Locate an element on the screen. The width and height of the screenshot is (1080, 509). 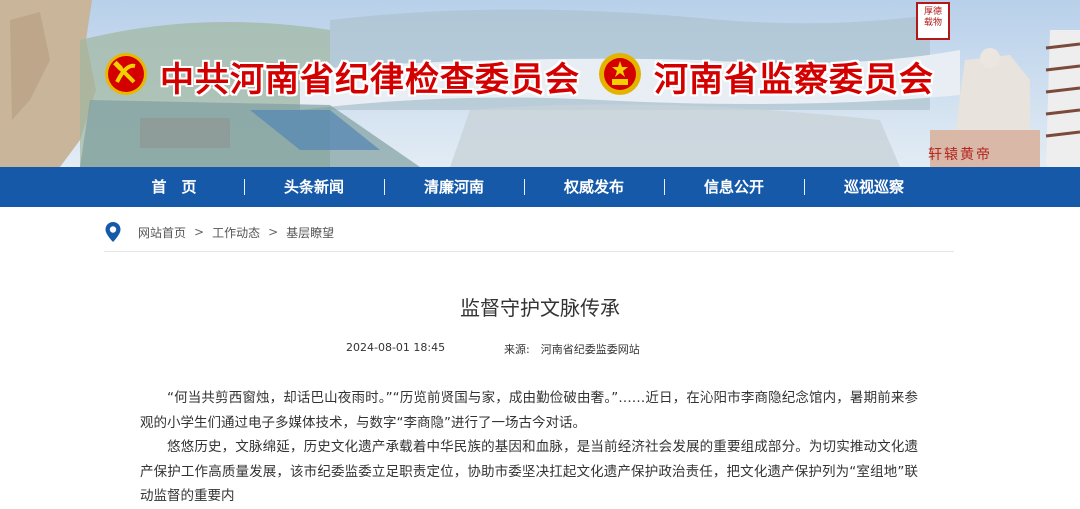
nav-item-releases: 权威发布 is located at coordinates (594, 187).